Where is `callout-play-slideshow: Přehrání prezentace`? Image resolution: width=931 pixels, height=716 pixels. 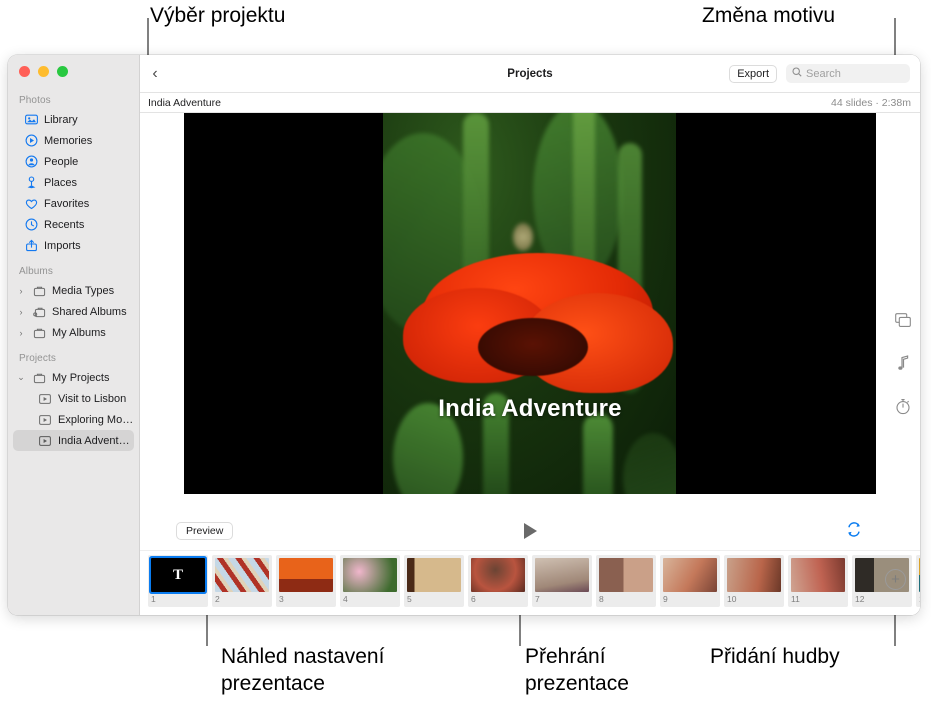 callout-play-slideshow: Přehrání prezentace is located at coordinates (577, 670).